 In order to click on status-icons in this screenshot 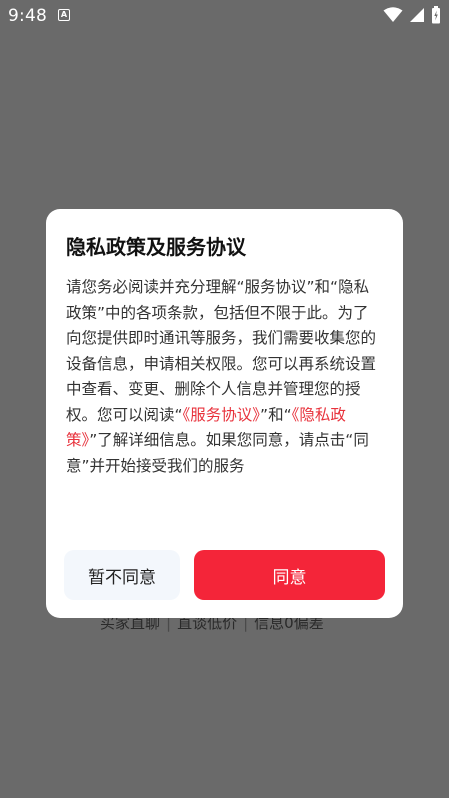, I will do `click(412, 15)`.